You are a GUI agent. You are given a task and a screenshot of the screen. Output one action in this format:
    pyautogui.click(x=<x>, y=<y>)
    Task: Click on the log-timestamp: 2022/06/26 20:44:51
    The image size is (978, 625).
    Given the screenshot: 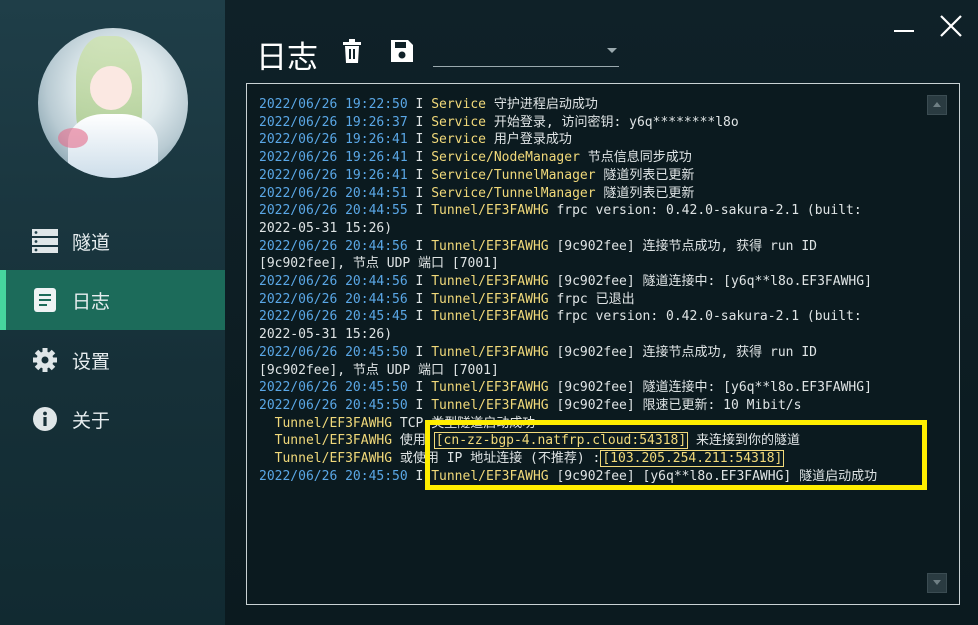 What is the action you would take?
    pyautogui.click(x=333, y=193)
    